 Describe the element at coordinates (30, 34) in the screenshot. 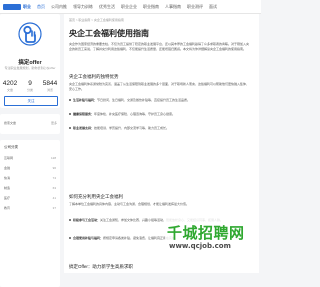

I see `offer-hand-logo-icon` at that location.